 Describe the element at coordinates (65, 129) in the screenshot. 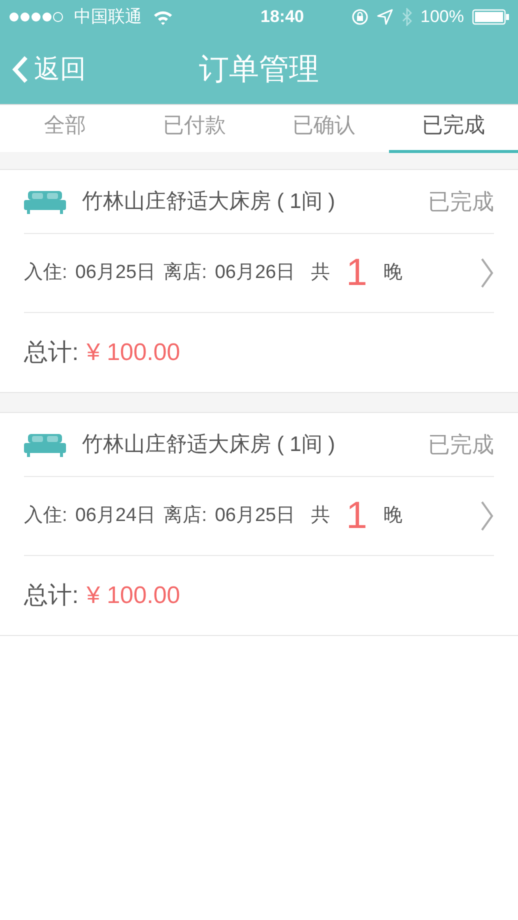

I see `tab: 全部` at that location.